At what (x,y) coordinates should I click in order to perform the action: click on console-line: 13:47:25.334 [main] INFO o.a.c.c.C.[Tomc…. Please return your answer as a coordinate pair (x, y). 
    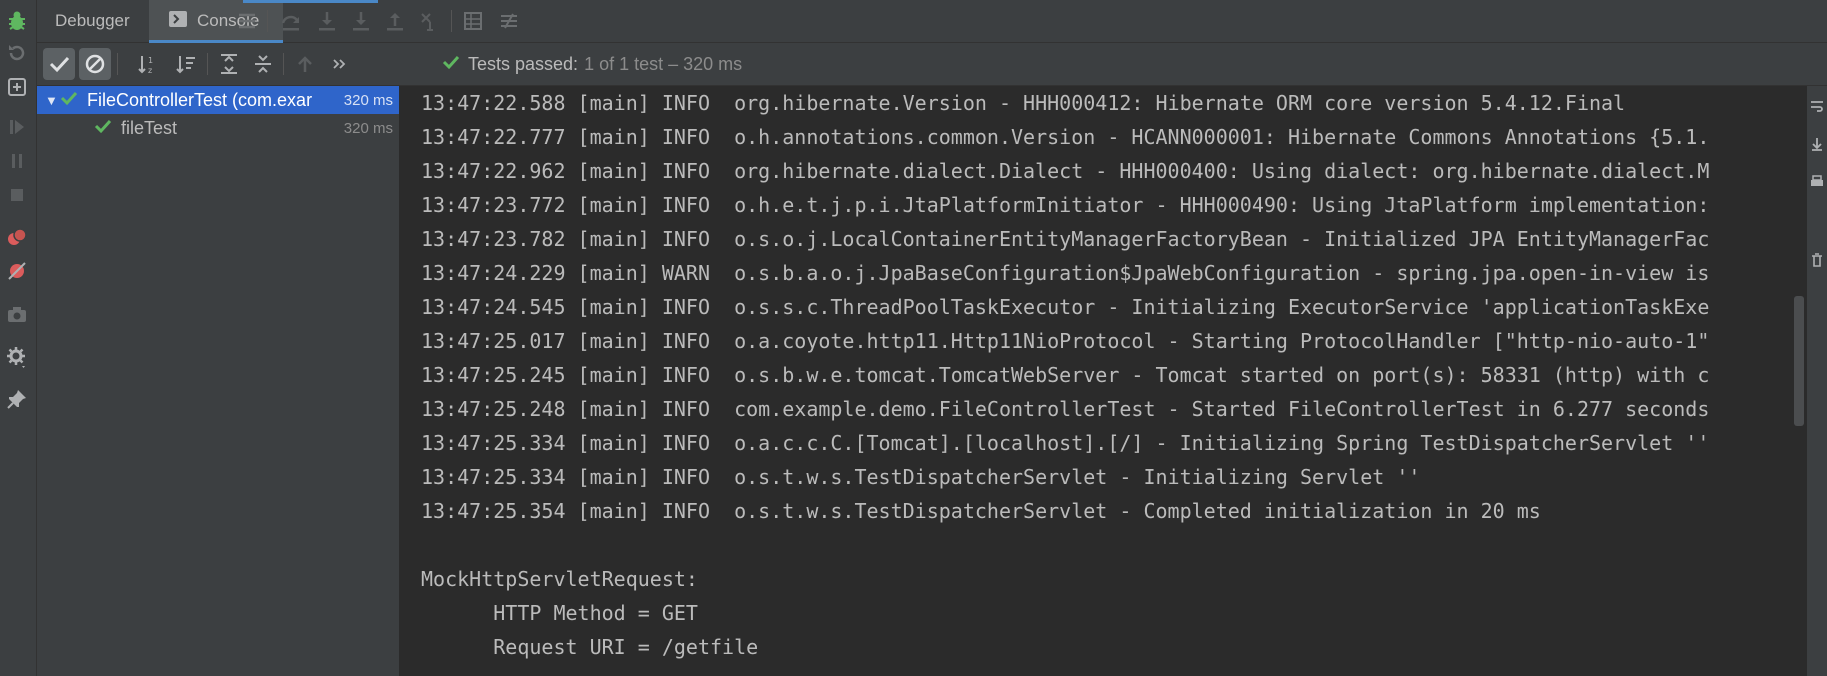
    Looking at the image, I should click on (1065, 443).